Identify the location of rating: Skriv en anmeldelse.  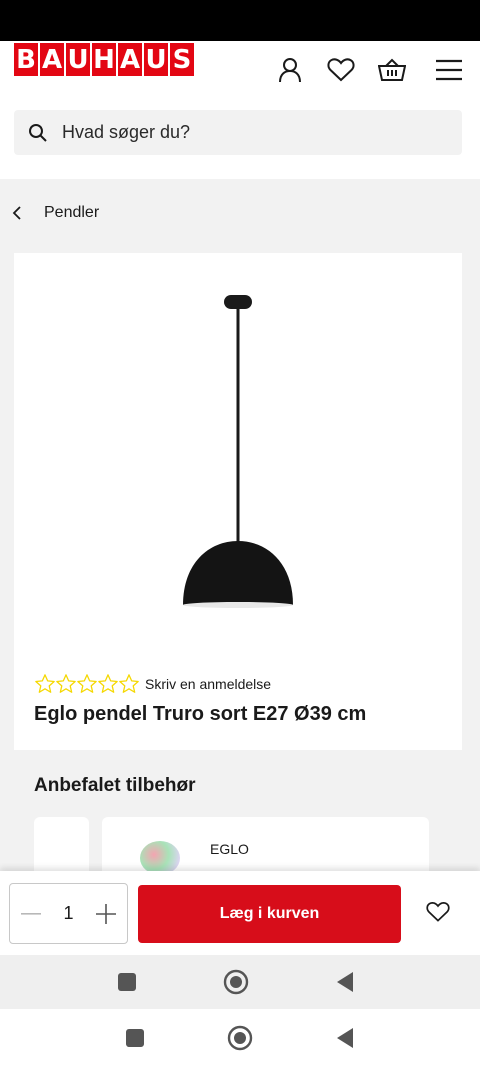
(152, 684).